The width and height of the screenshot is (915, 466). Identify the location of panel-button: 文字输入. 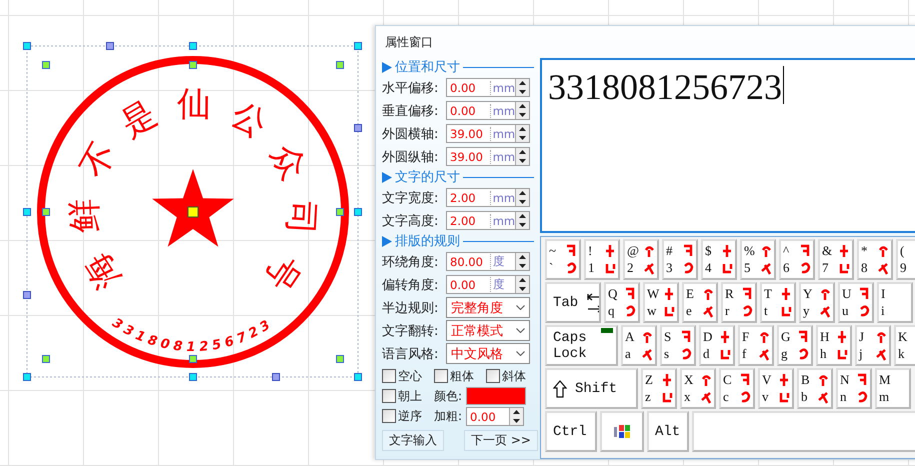
(413, 440).